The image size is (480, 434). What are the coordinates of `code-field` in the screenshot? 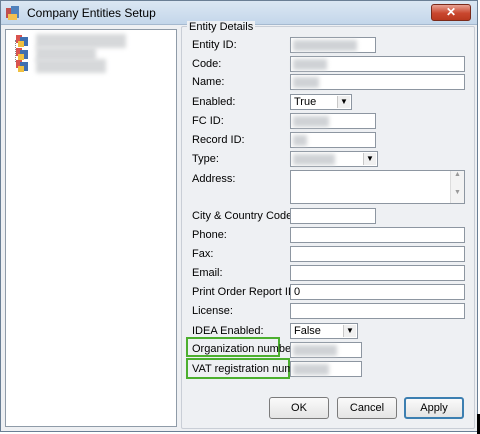 It's located at (377, 64).